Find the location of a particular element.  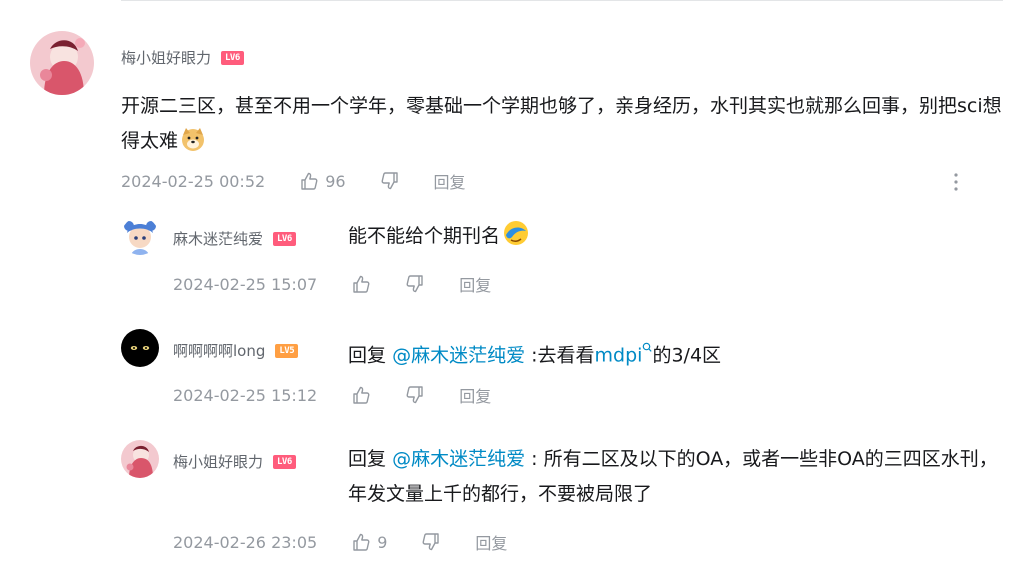

facepalm-emoji is located at coordinates (516, 239).